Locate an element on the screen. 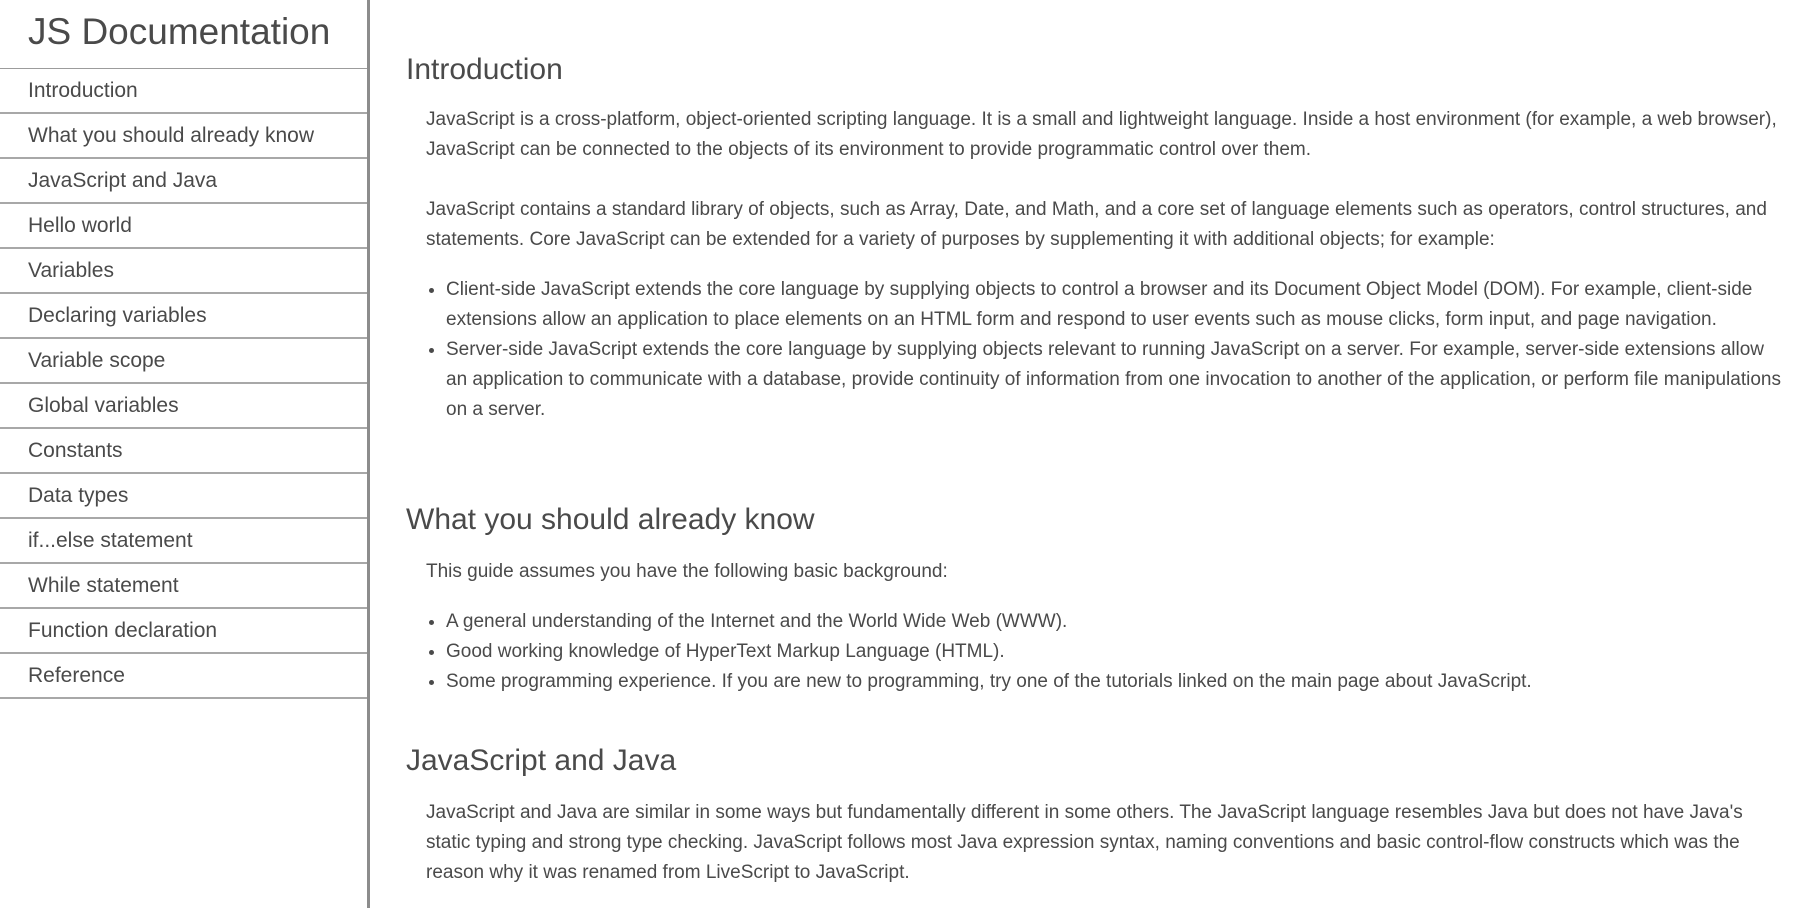  nav-title: JS Documentation is located at coordinates (183, 34).